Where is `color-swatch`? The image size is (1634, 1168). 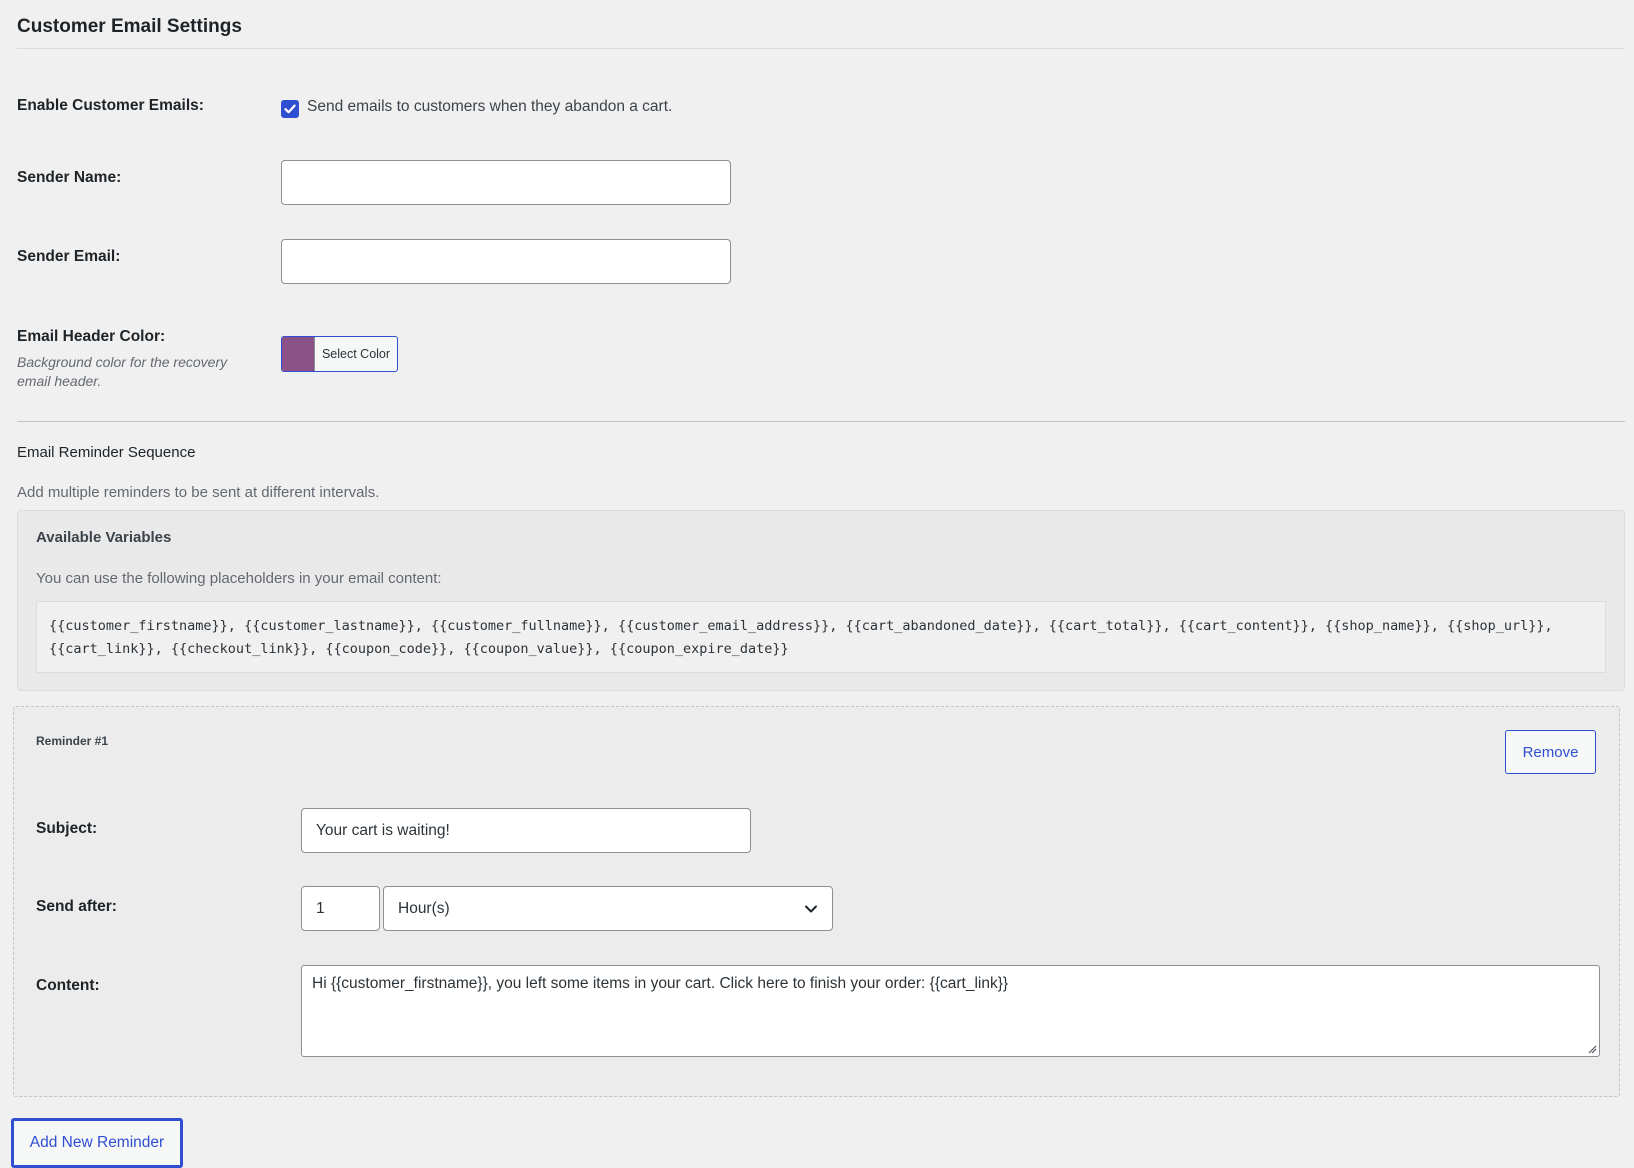
color-swatch is located at coordinates (298, 354).